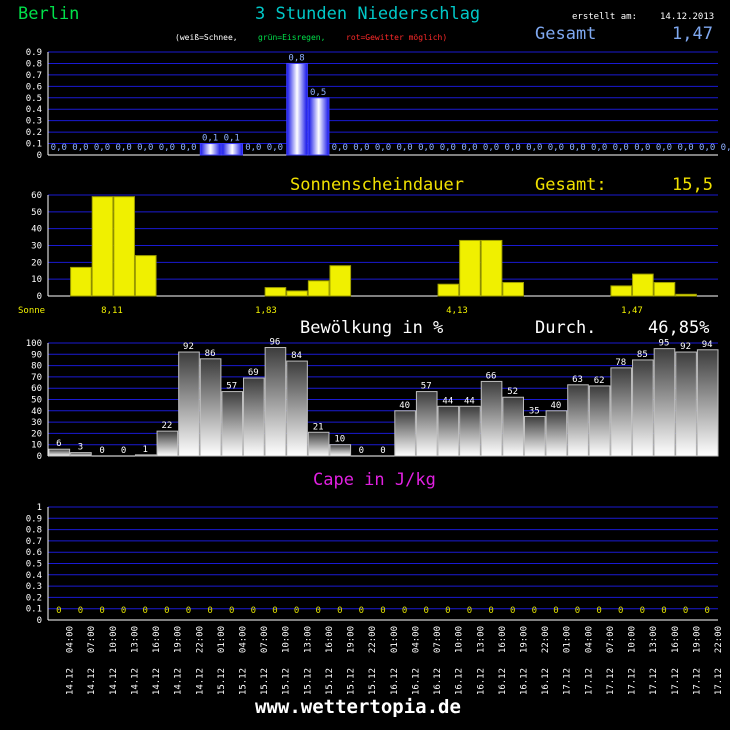 The height and width of the screenshot is (730, 730). I want to click on sun-ytick-label: 0, so click(39, 297).